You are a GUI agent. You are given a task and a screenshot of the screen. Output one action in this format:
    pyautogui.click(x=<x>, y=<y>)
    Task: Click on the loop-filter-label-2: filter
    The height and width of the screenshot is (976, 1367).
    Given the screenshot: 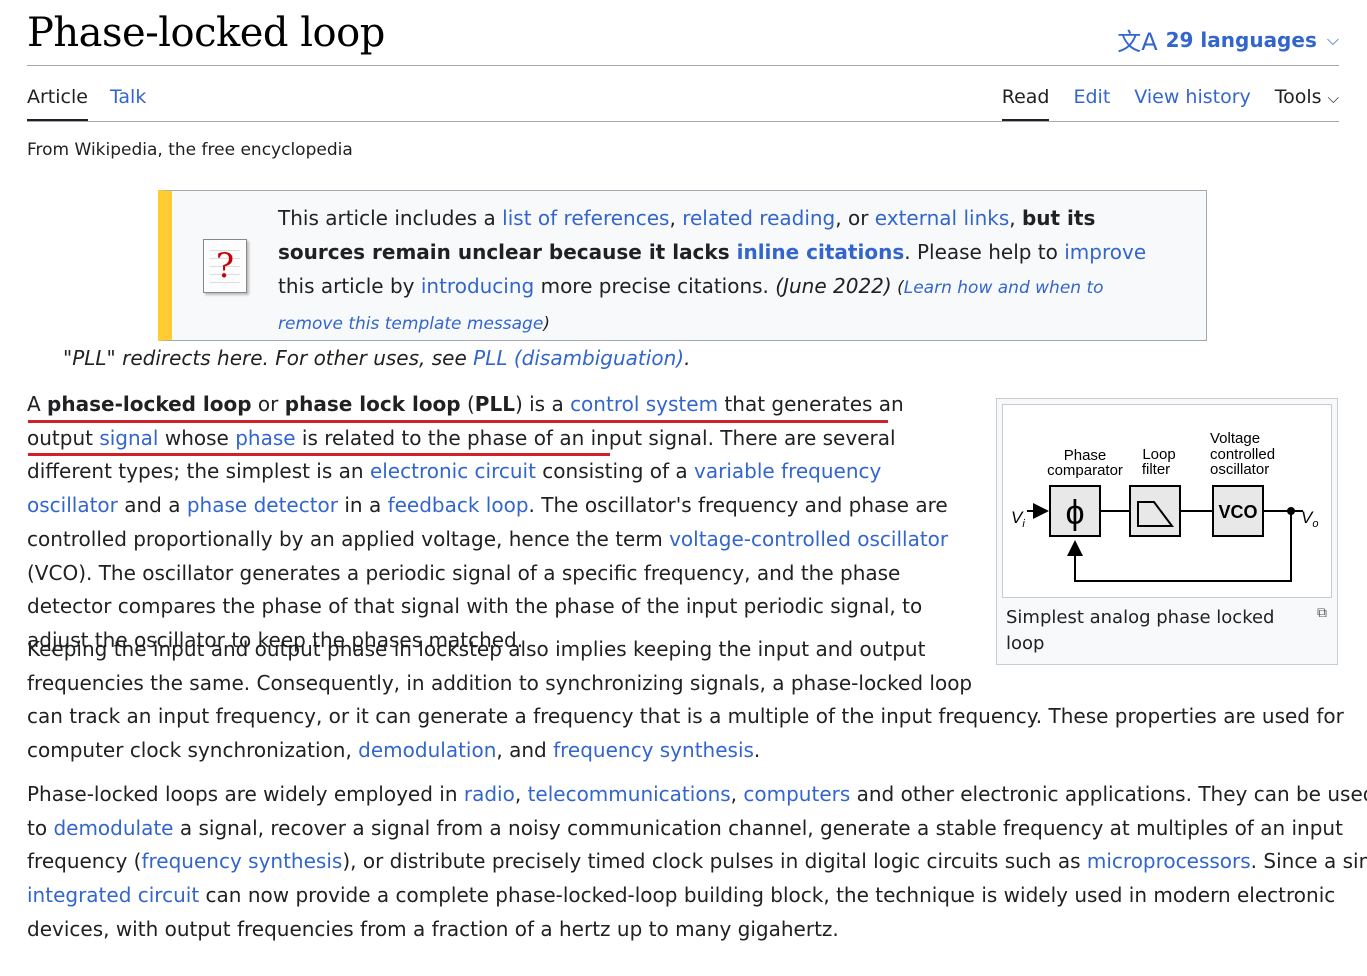 What is the action you would take?
    pyautogui.click(x=1156, y=469)
    